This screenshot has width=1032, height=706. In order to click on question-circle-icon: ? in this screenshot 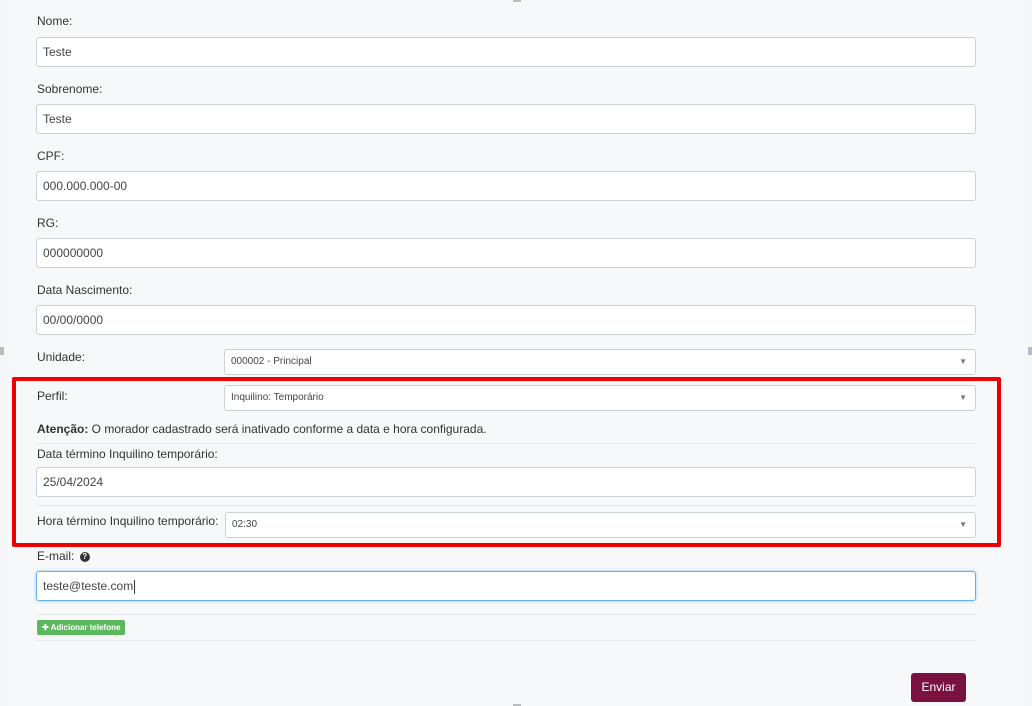, I will do `click(84, 556)`.